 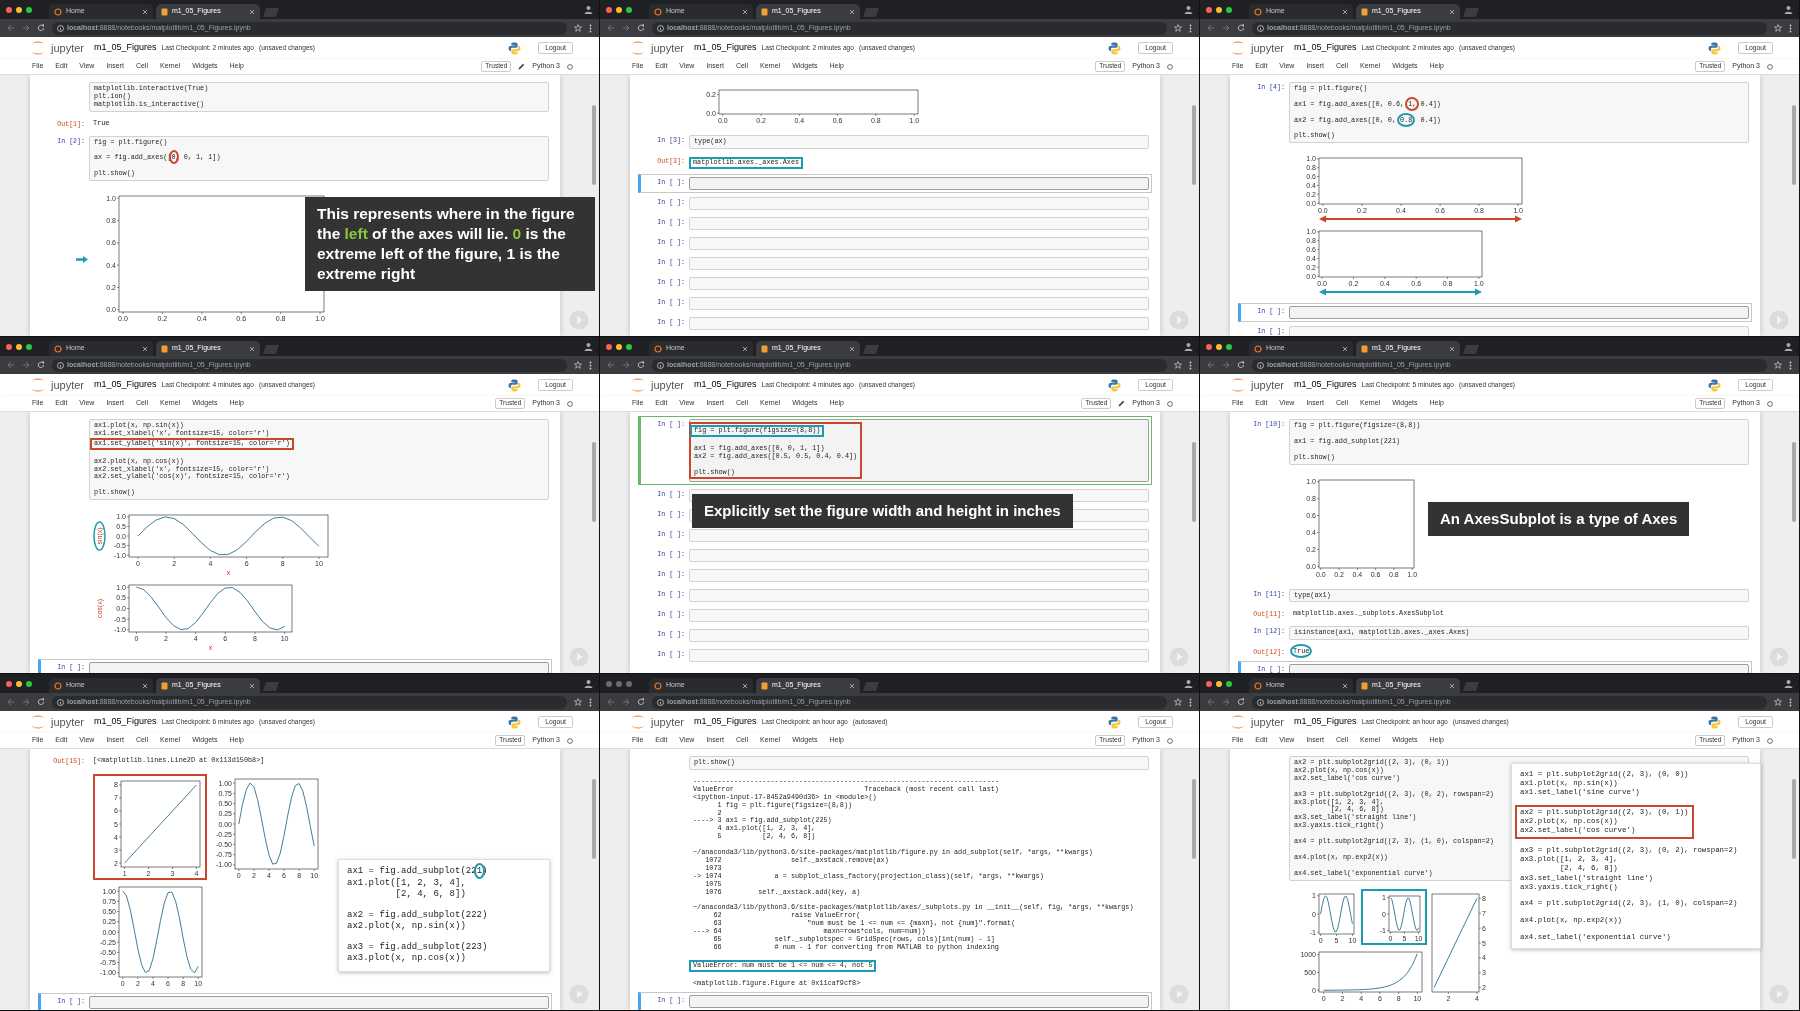 I want to click on code-line: ax3 = fig.add_subplot(223), so click(x=417, y=947).